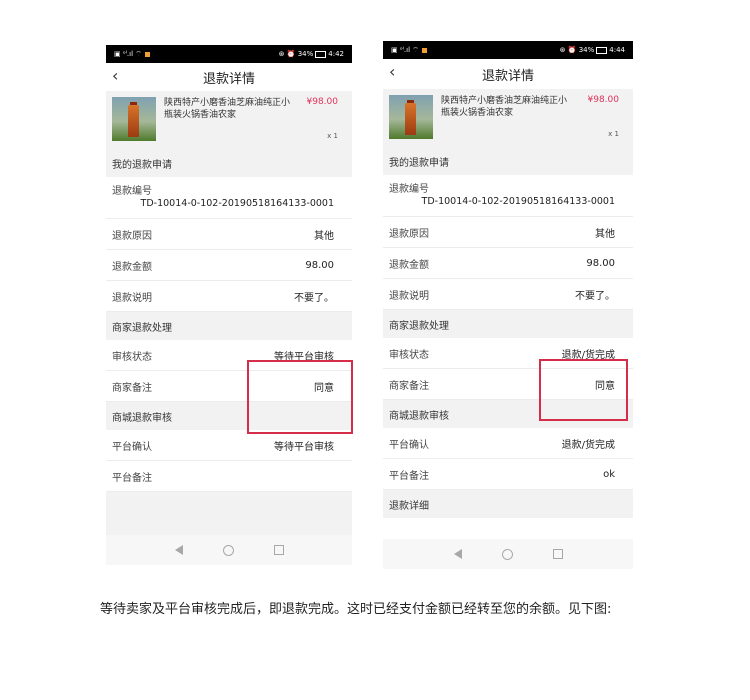 The height and width of the screenshot is (700, 750). Describe the element at coordinates (336, 54) in the screenshot. I see `status-time: 4:42` at that location.